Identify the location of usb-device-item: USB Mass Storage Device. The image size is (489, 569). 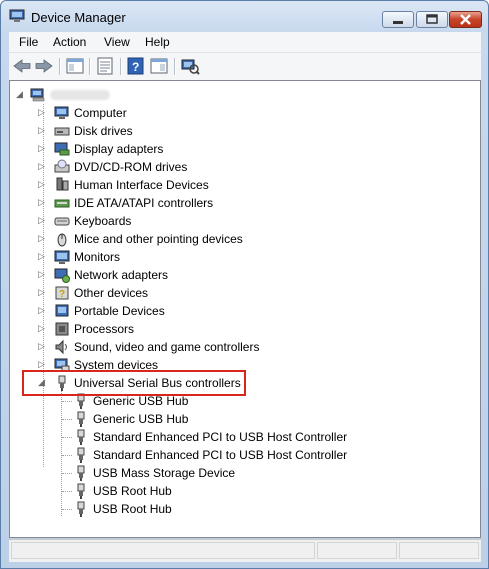
(206, 473).